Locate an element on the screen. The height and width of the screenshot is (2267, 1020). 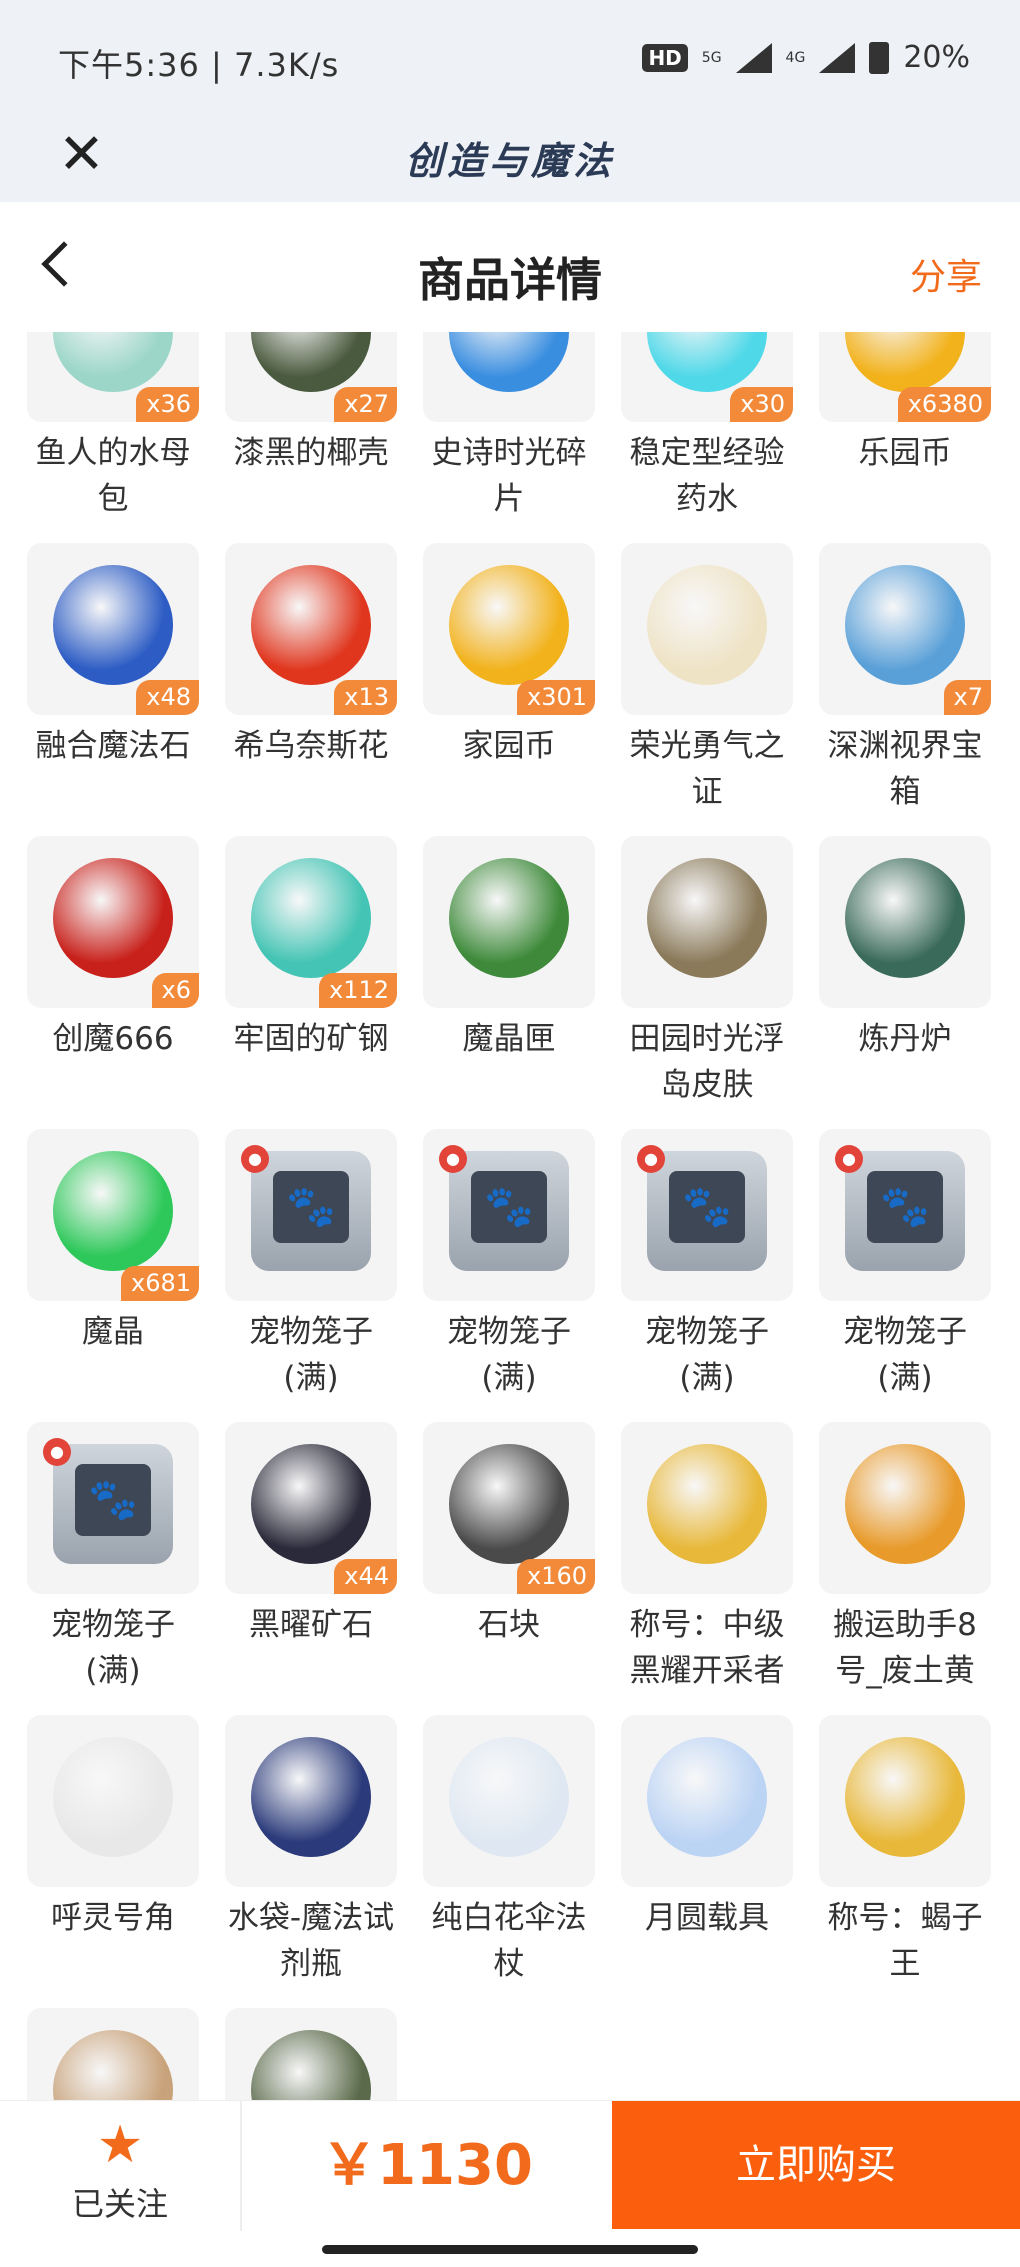
item-thumbnail: x27 is located at coordinates (311, 377).